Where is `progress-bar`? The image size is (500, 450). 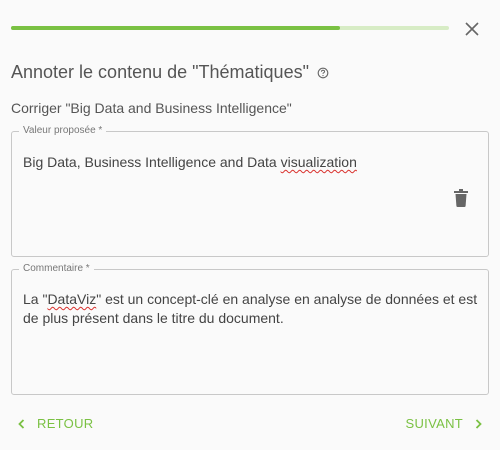 progress-bar is located at coordinates (230, 28).